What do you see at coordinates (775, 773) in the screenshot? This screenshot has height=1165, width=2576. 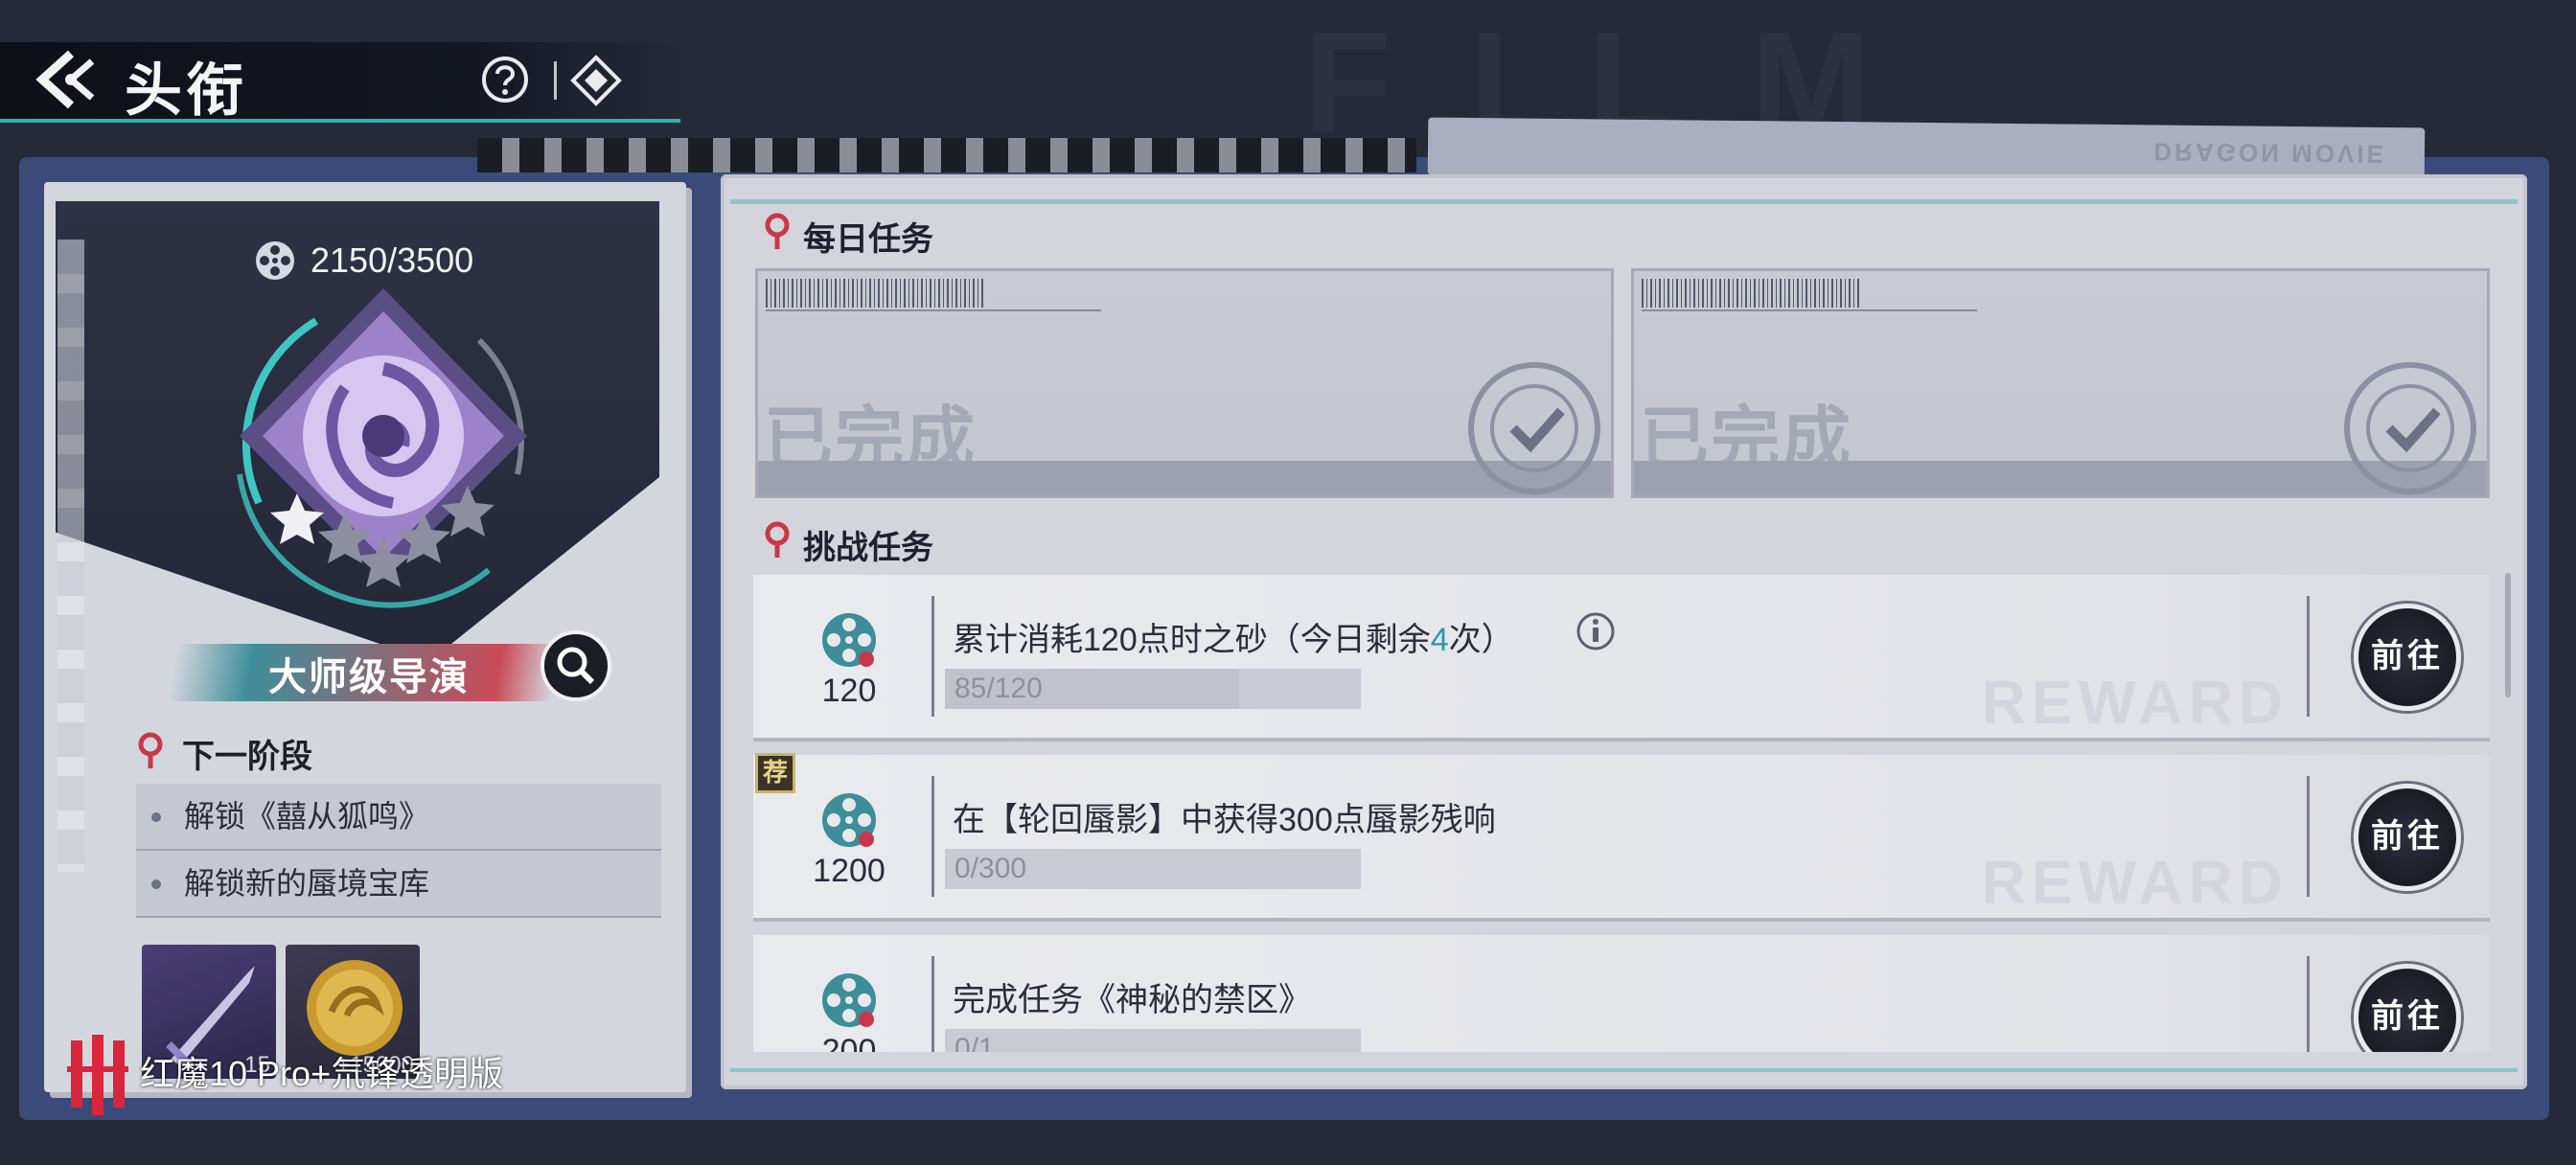 I see `recommended-badge: 荐` at bounding box center [775, 773].